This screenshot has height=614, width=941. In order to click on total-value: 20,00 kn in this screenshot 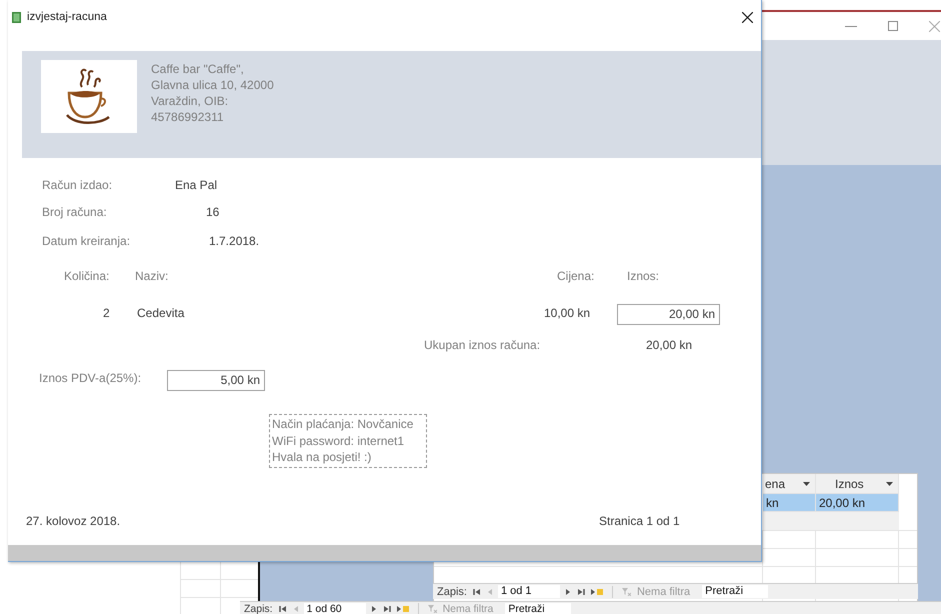, I will do `click(669, 345)`.